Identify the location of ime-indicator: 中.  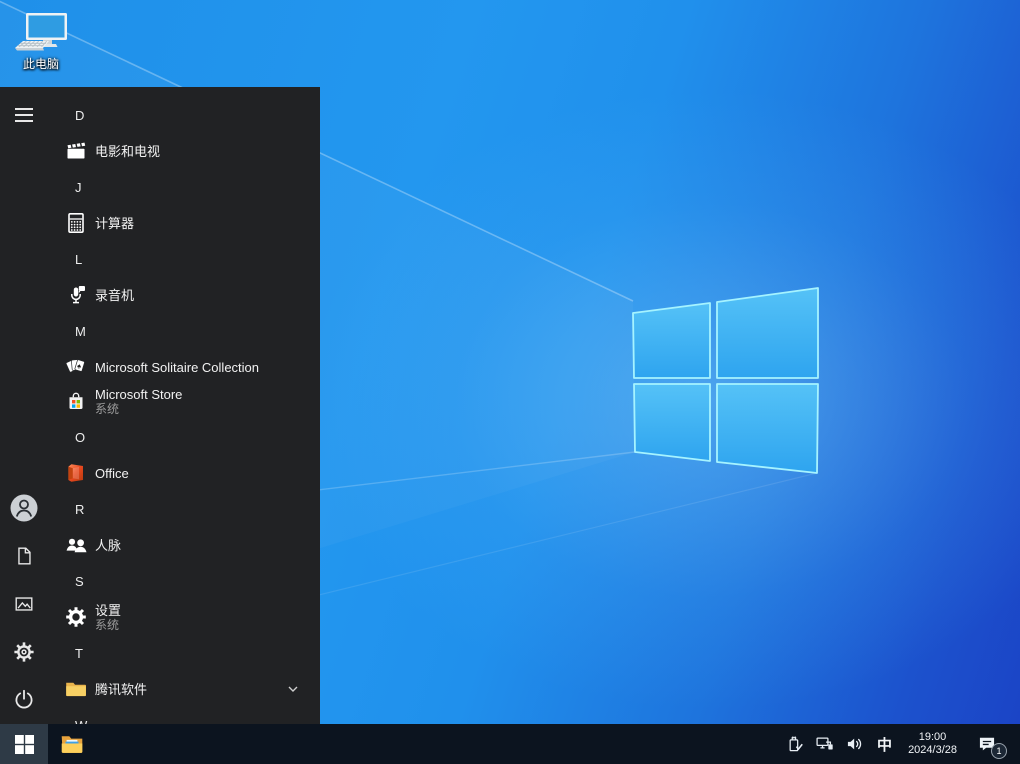
(884, 744).